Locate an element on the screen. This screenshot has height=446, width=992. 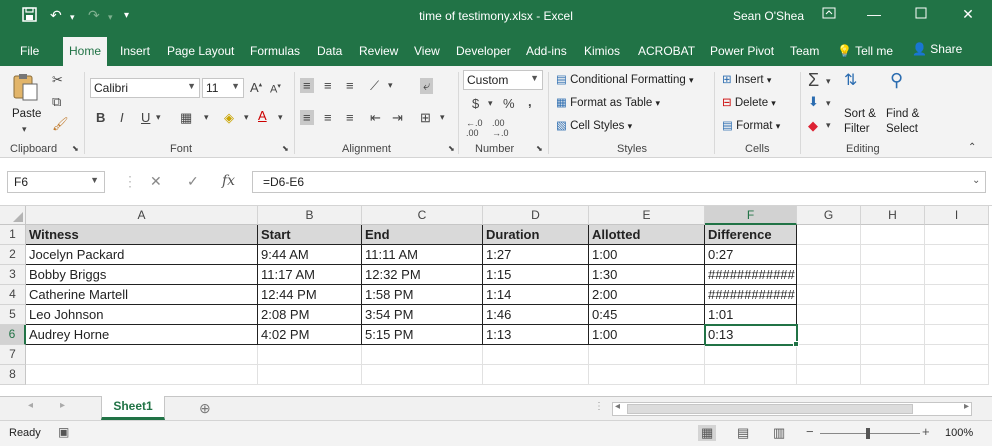
column-header-e: E is located at coordinates (647, 215).